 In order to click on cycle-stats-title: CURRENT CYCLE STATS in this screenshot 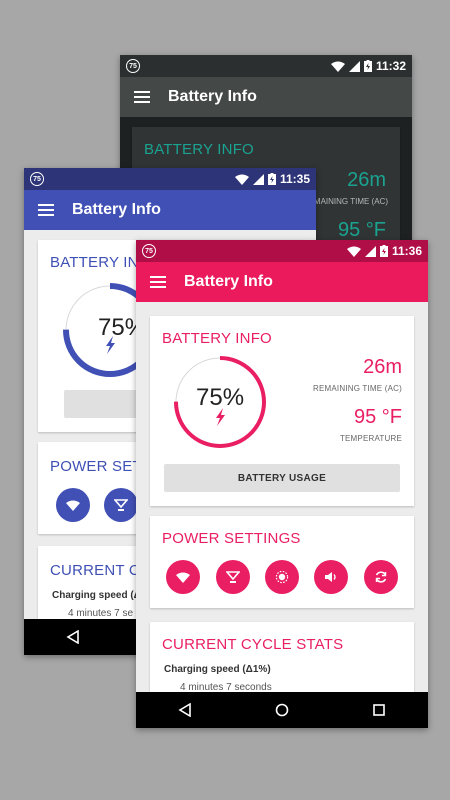, I will do `click(253, 644)`.